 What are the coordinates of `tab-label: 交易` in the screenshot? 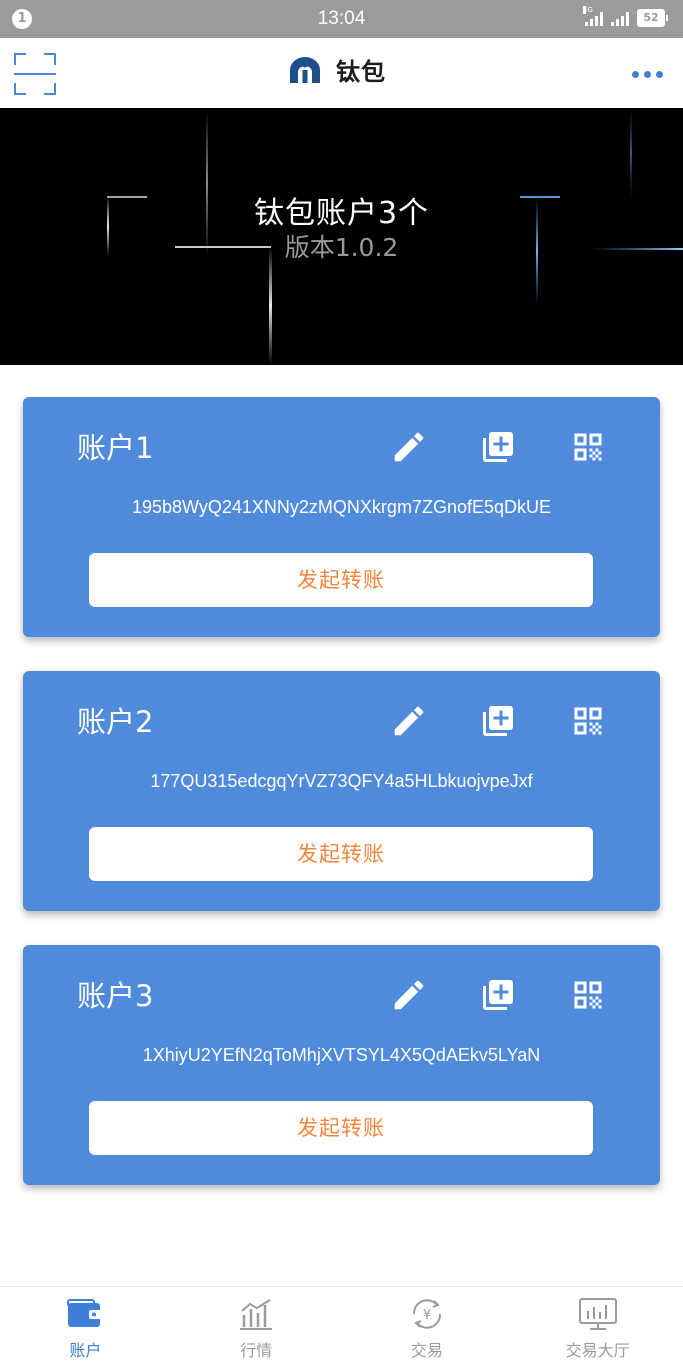 It's located at (426, 1350).